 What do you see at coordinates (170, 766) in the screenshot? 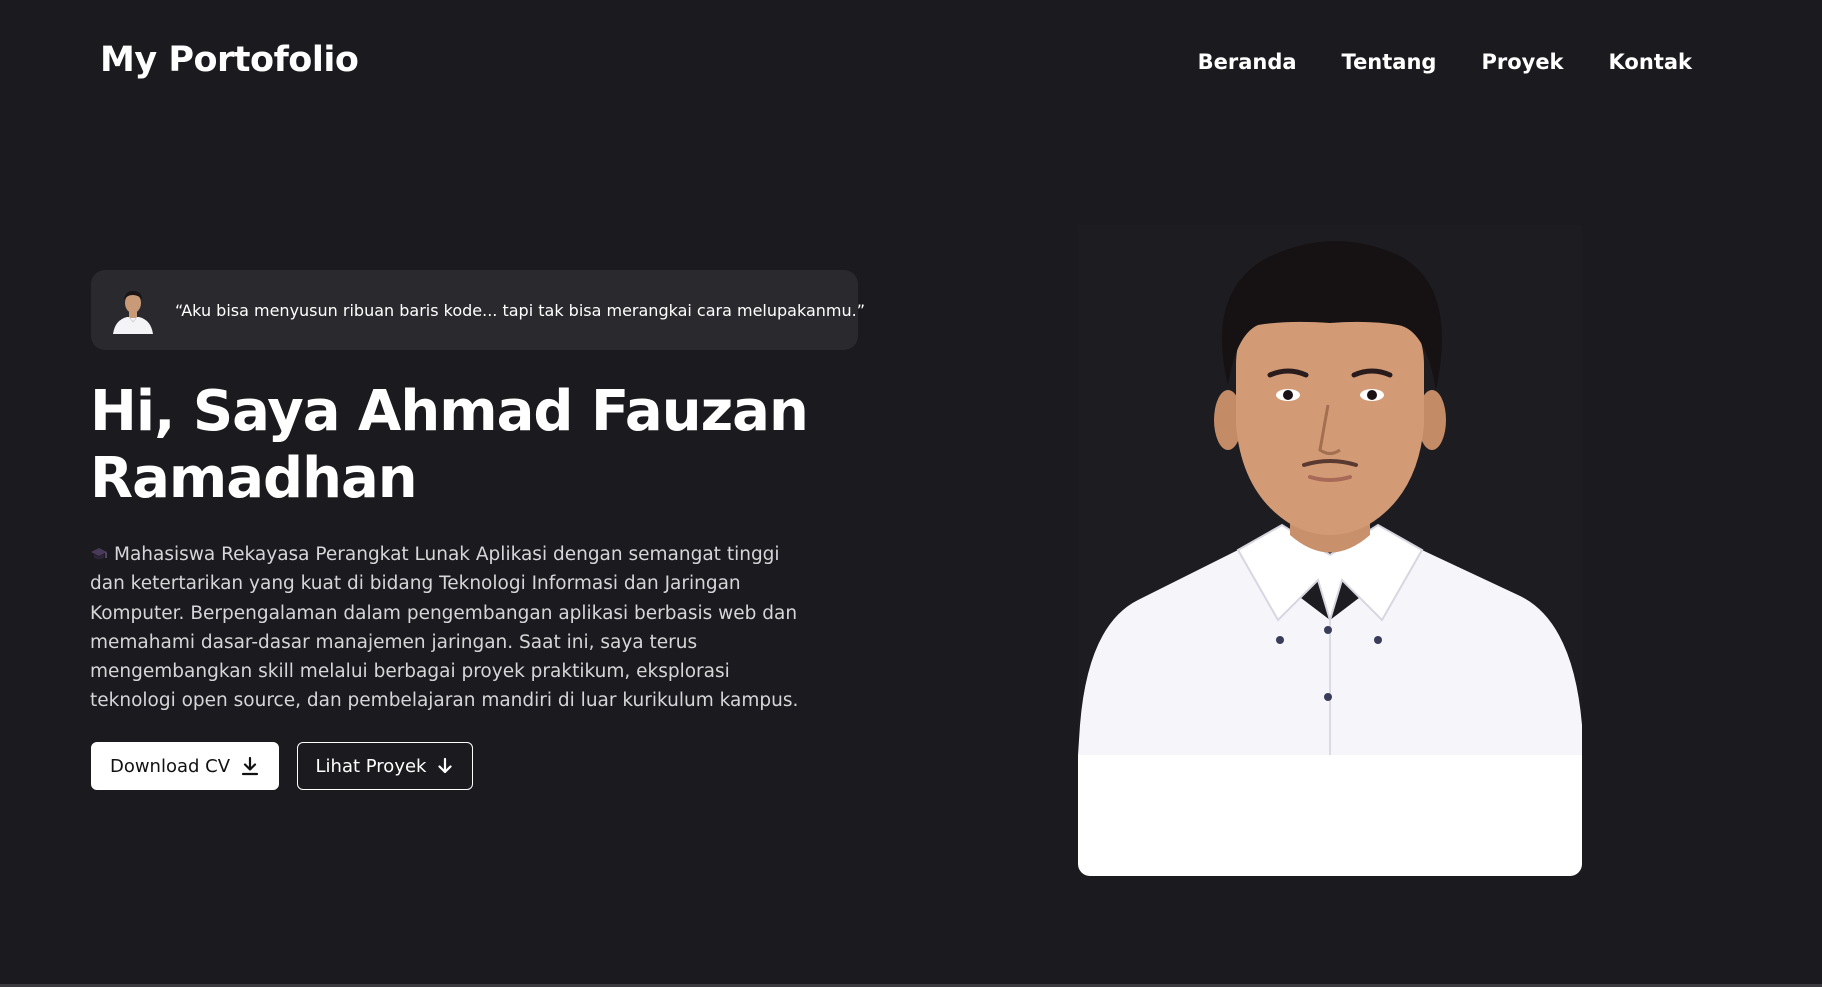
I see `download-cv-label: Download CV` at bounding box center [170, 766].